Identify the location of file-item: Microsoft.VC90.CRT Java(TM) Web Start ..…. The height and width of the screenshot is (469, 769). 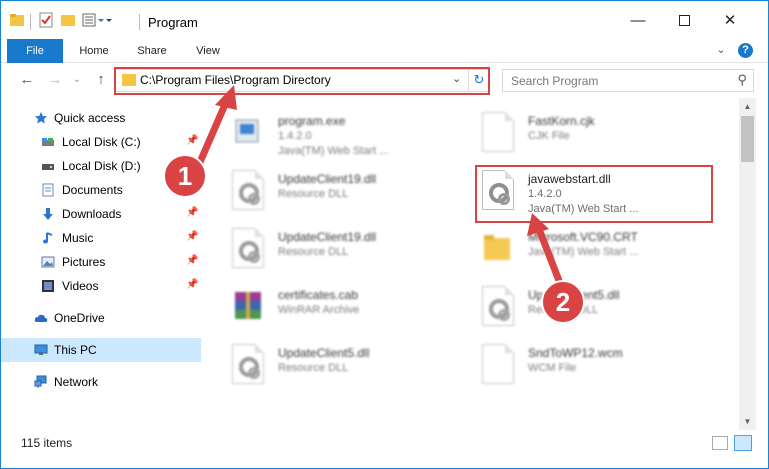
(578, 246).